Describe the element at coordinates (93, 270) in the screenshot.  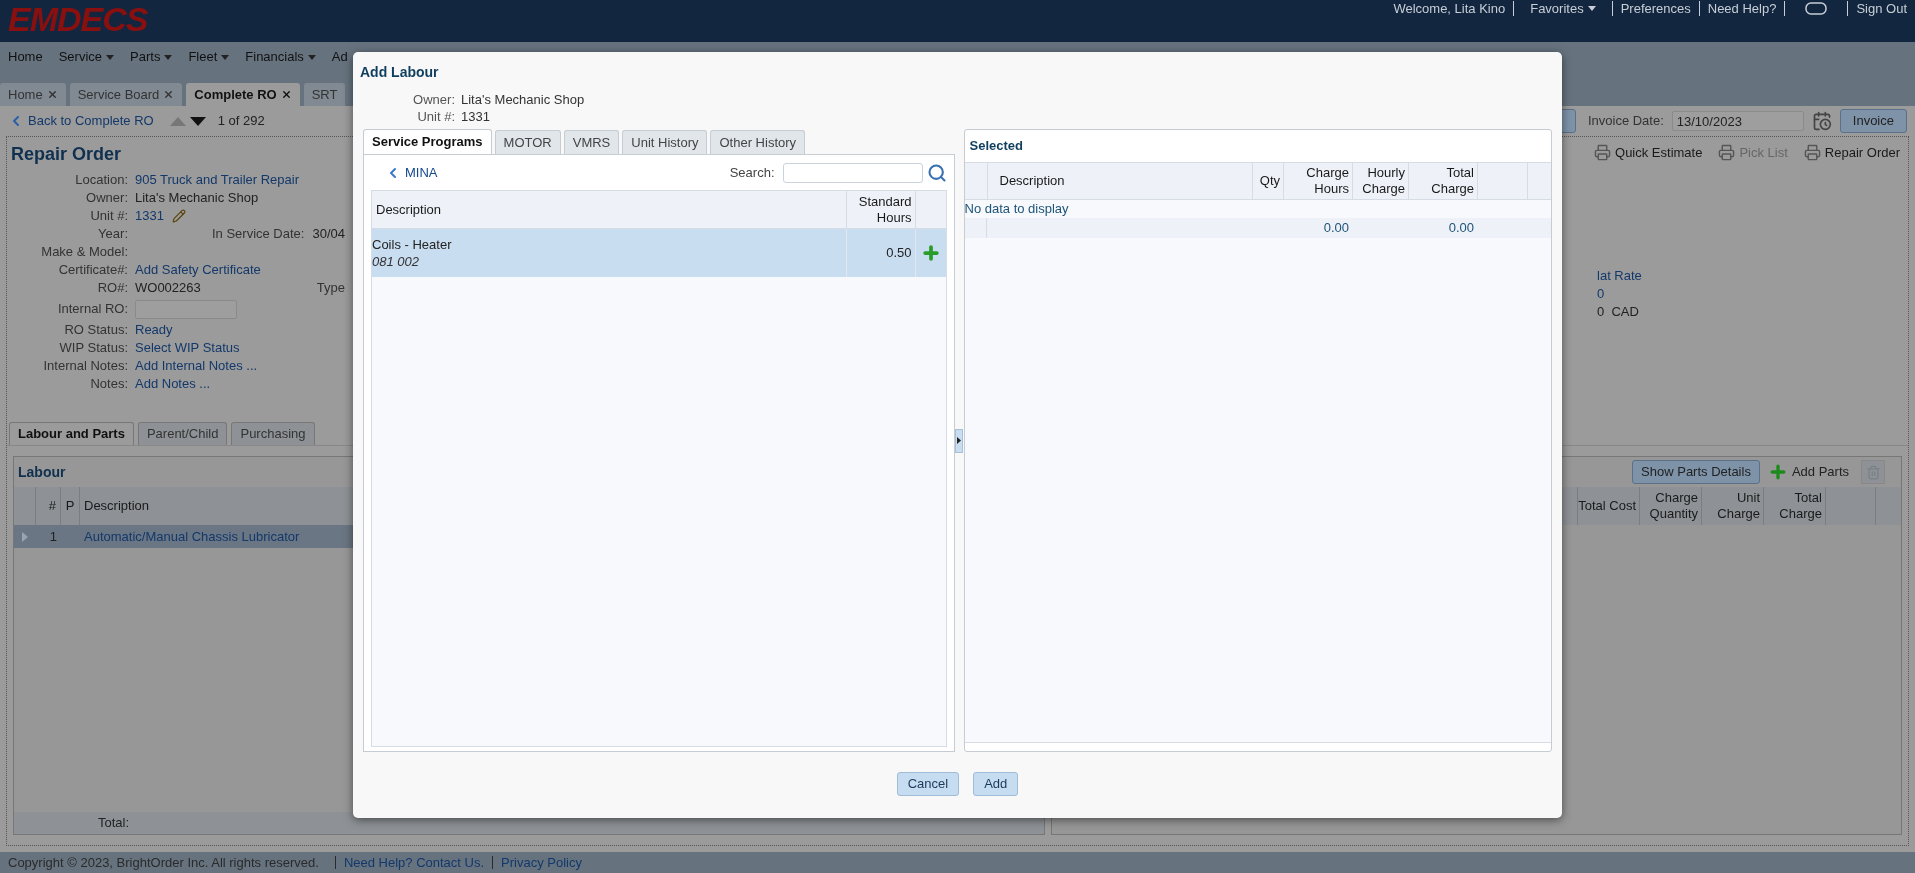
I see `field-label: Certificate#:` at that location.